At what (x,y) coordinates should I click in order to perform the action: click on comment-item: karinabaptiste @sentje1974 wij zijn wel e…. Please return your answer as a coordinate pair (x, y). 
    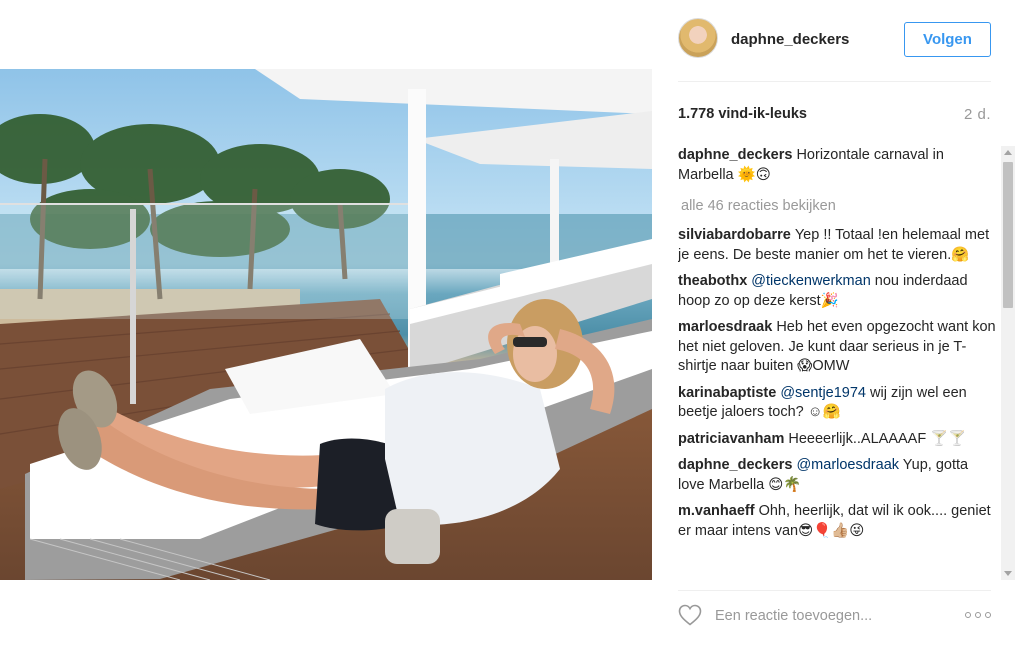
    Looking at the image, I should click on (839, 403).